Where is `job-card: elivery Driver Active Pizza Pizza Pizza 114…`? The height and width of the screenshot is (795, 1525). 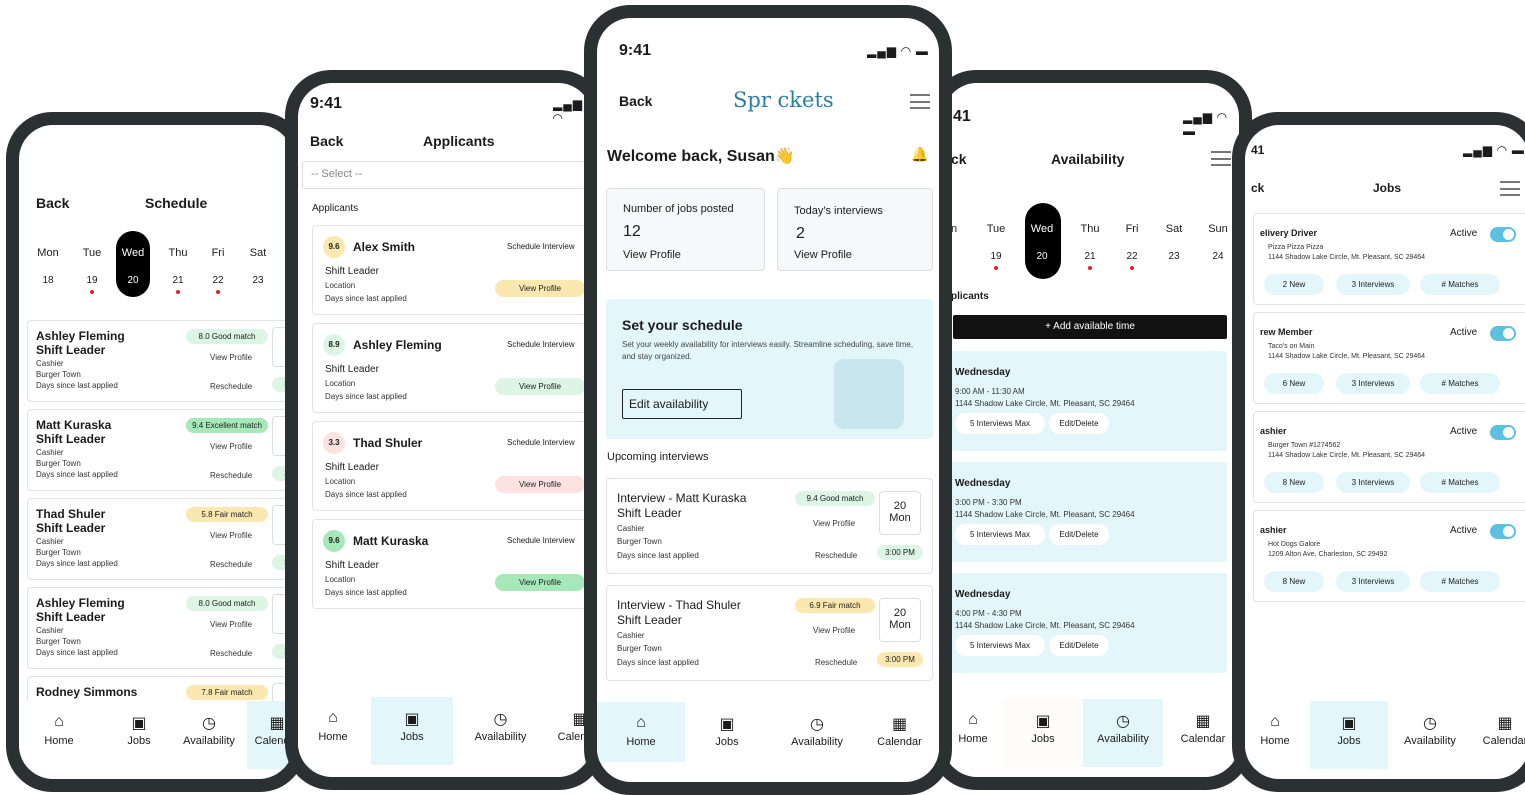
job-card: elivery Driver Active Pizza Pizza Pizza 114… is located at coordinates (1389, 259).